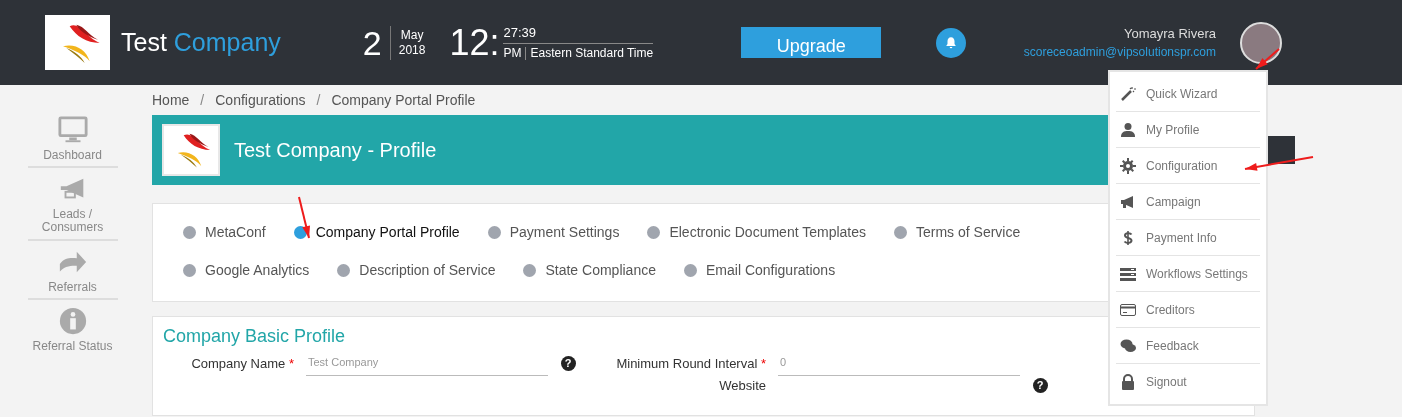 Image resolution: width=1402 pixels, height=417 pixels. What do you see at coordinates (1128, 201) in the screenshot?
I see `megaphone-icon` at bounding box center [1128, 201].